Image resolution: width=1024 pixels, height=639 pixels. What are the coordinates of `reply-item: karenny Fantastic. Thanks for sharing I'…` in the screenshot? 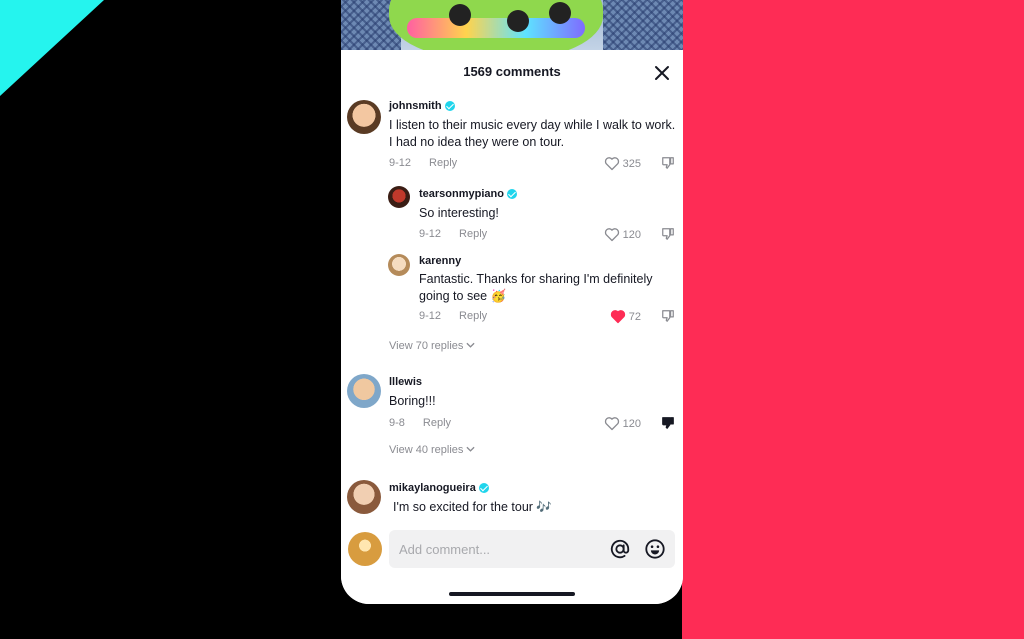 It's located at (512, 292).